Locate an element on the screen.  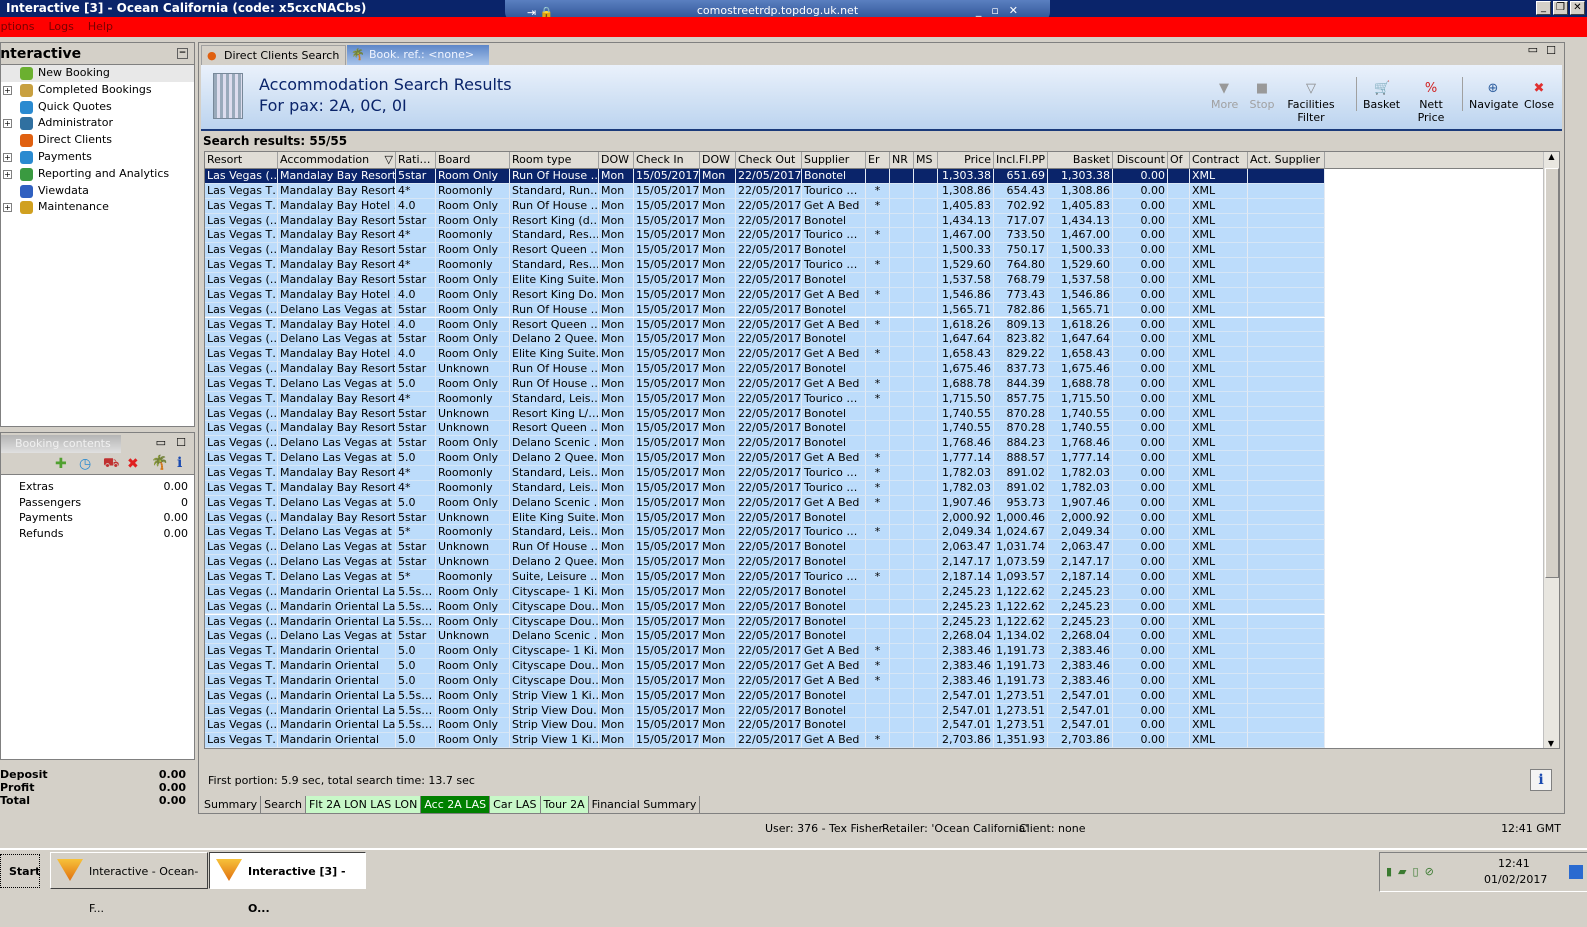
sidebar-item-administrator: + Administrator is located at coordinates (97, 123).